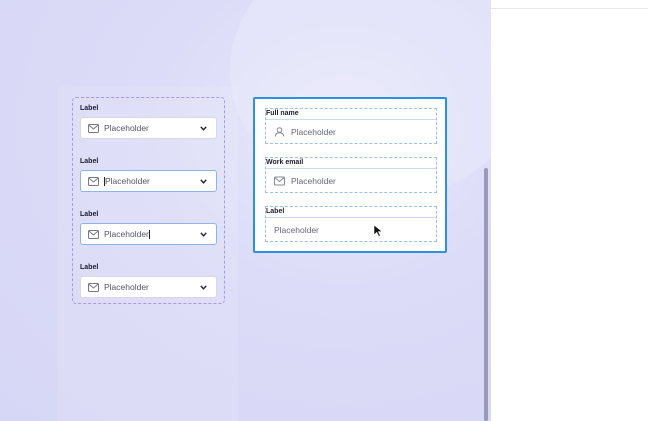 The image size is (648, 421). What do you see at coordinates (285, 162) in the screenshot?
I see `field-label: Work email` at bounding box center [285, 162].